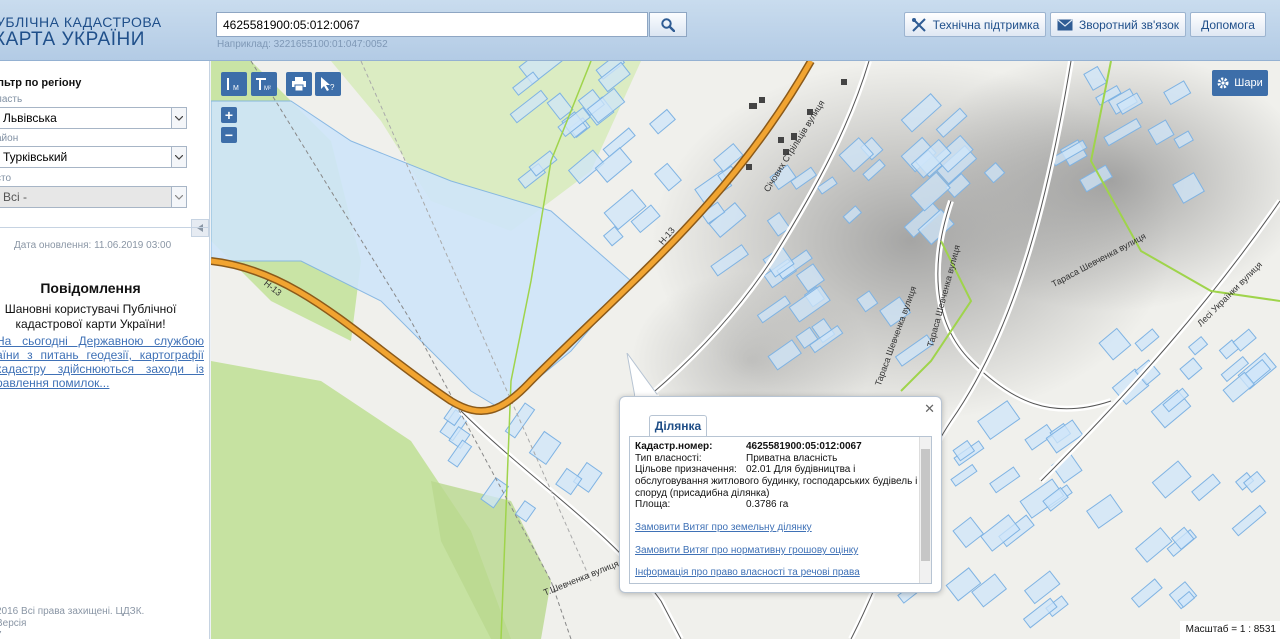  I want to click on zoom-in-button: +, so click(229, 115).